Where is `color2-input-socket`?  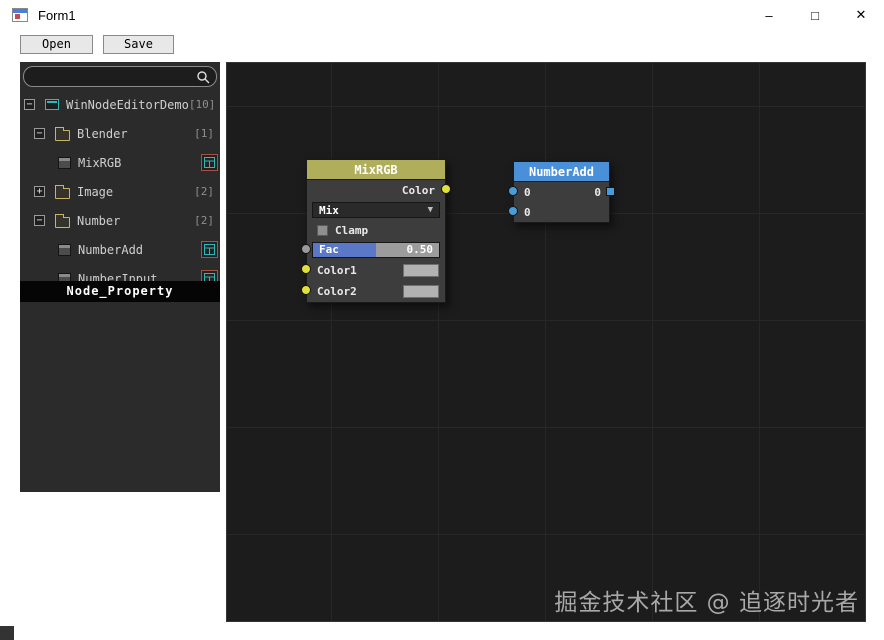 color2-input-socket is located at coordinates (306, 290).